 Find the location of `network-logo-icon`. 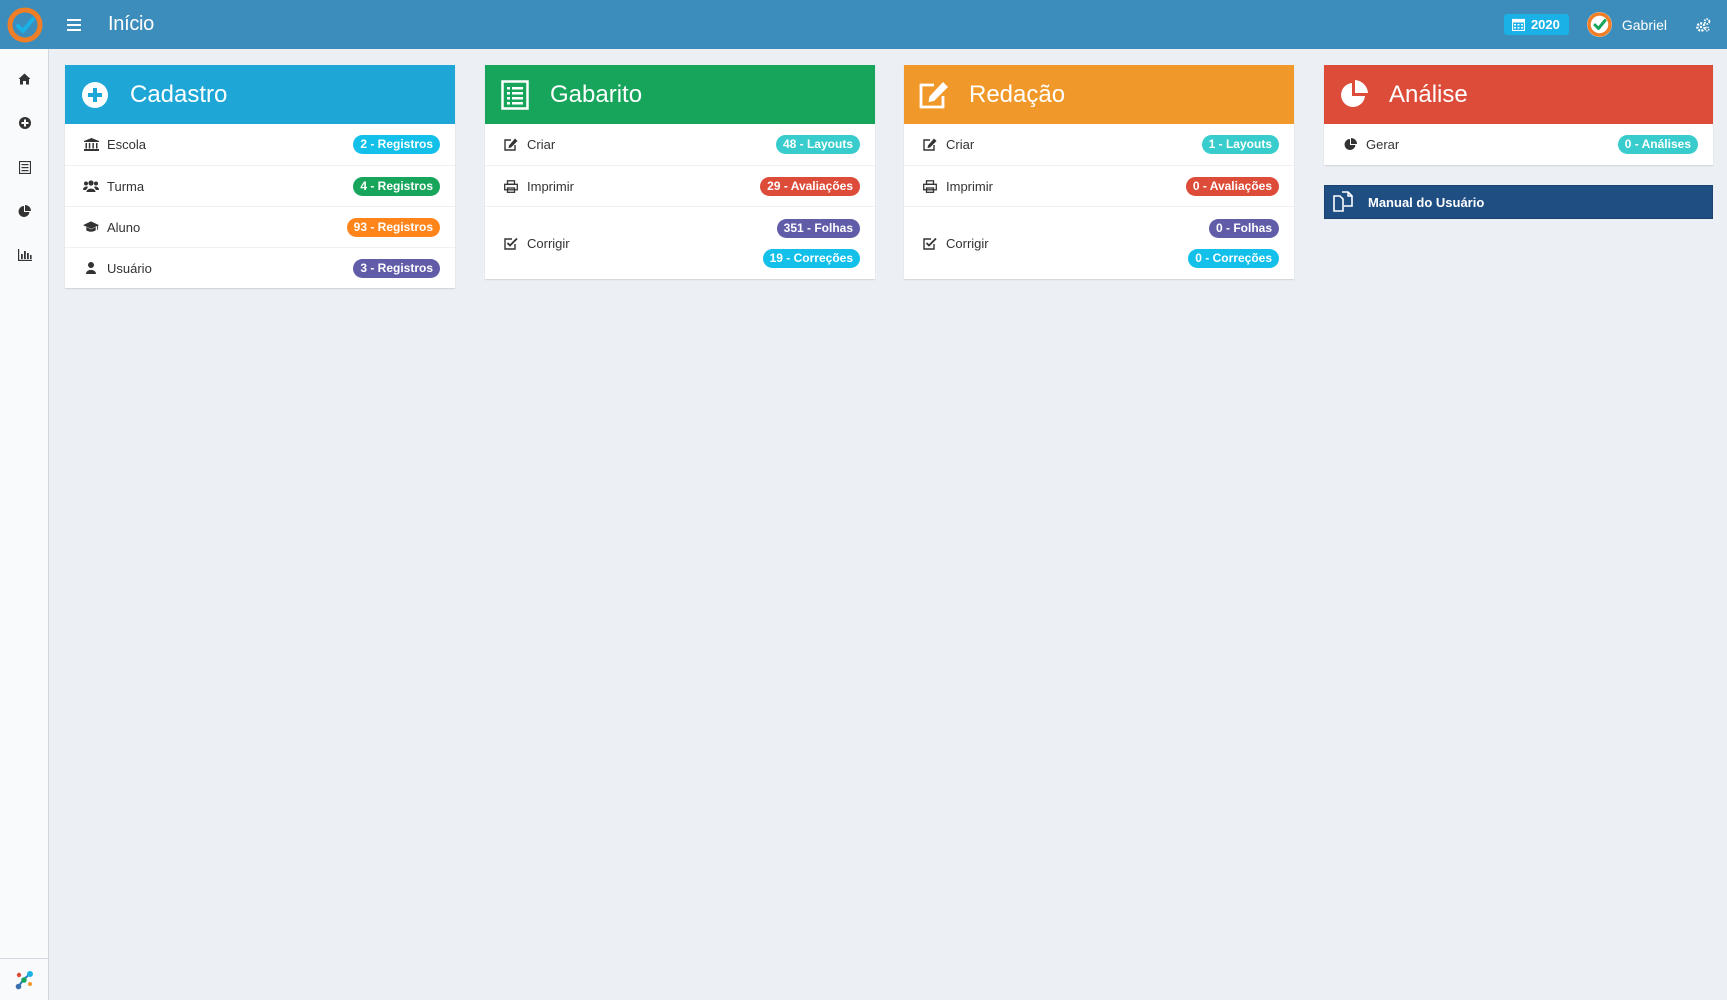

network-logo-icon is located at coordinates (24, 979).